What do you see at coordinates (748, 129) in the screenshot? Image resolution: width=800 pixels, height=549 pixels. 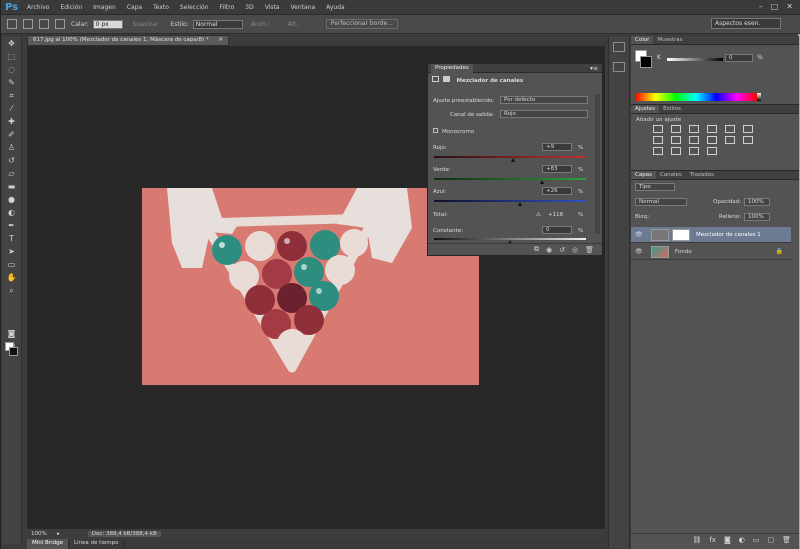 I see `hue-saturation-icon` at bounding box center [748, 129].